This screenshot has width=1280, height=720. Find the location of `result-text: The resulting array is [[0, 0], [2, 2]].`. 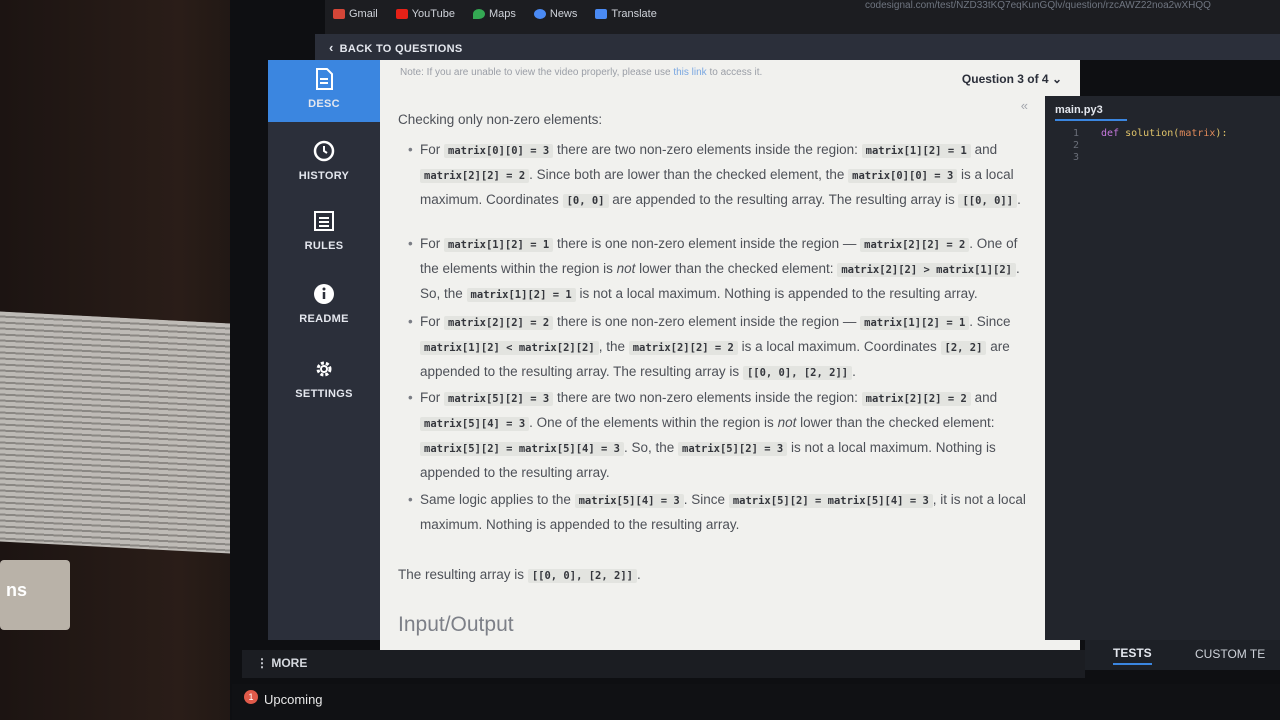

result-text: The resulting array is [[0, 0], [2, 2]]. is located at coordinates (718, 575).